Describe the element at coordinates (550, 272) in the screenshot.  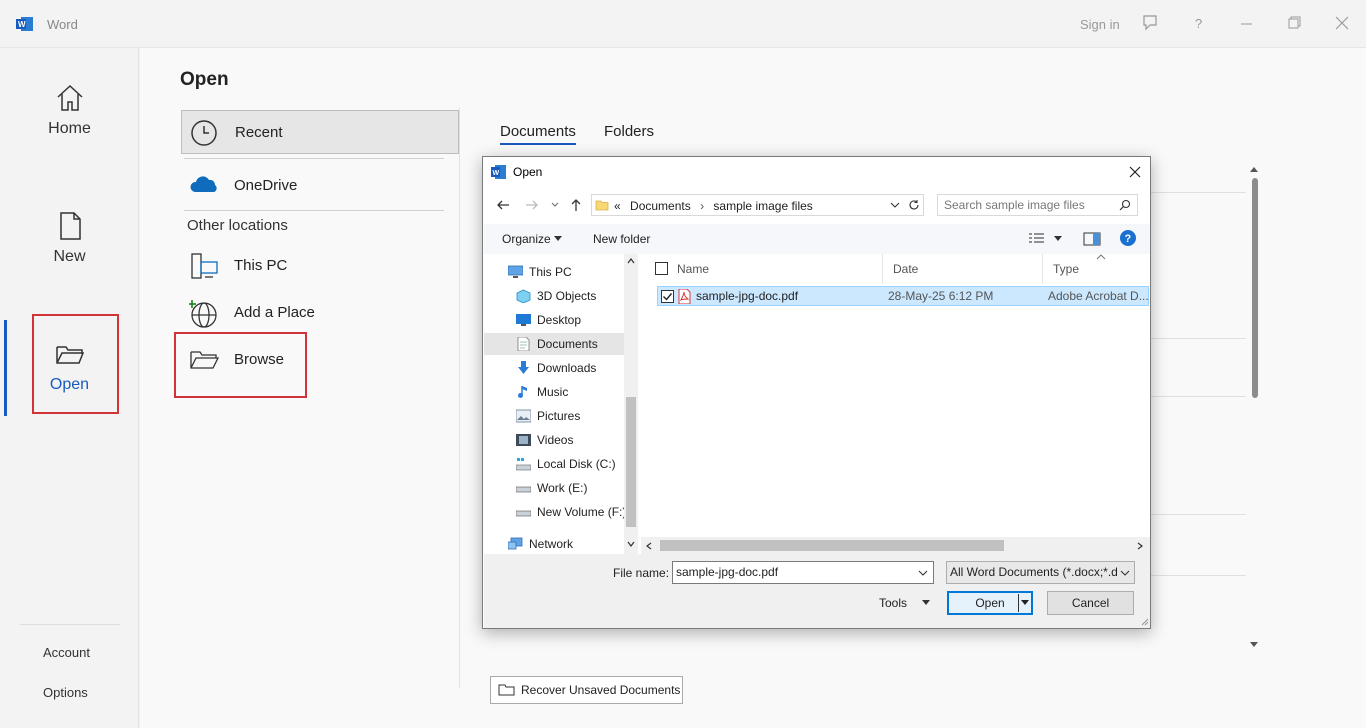
I see `nav-item-label: This PC` at that location.